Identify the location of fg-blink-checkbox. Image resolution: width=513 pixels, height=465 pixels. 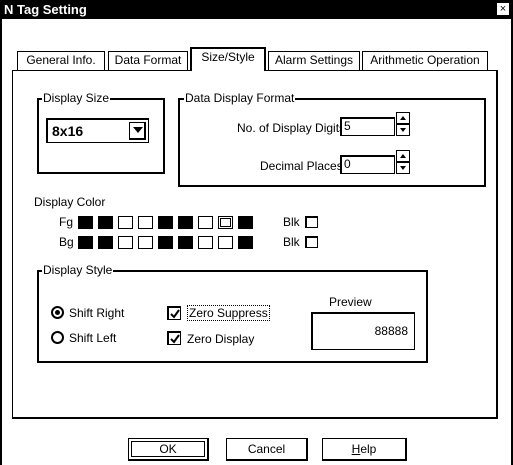
(311, 222).